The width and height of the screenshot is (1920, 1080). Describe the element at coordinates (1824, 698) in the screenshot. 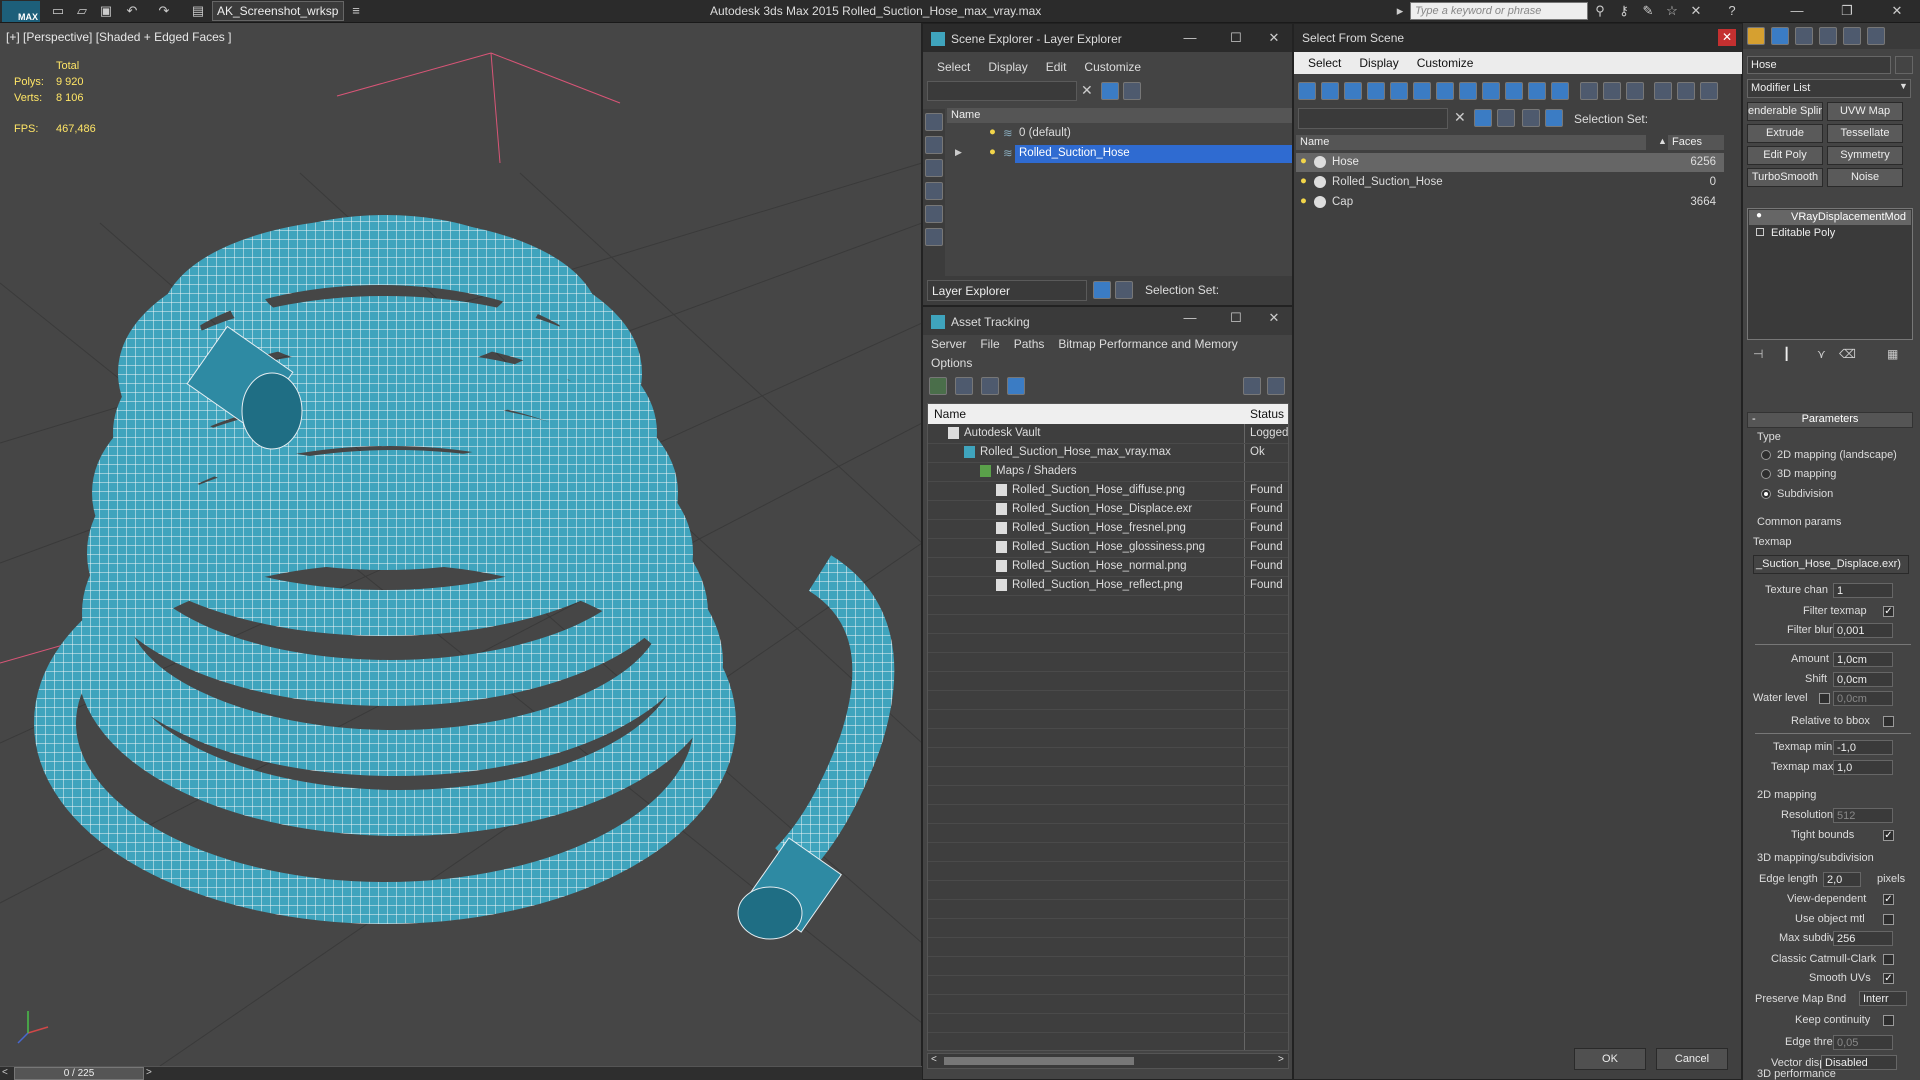

I see `water-level-checkbox` at that location.